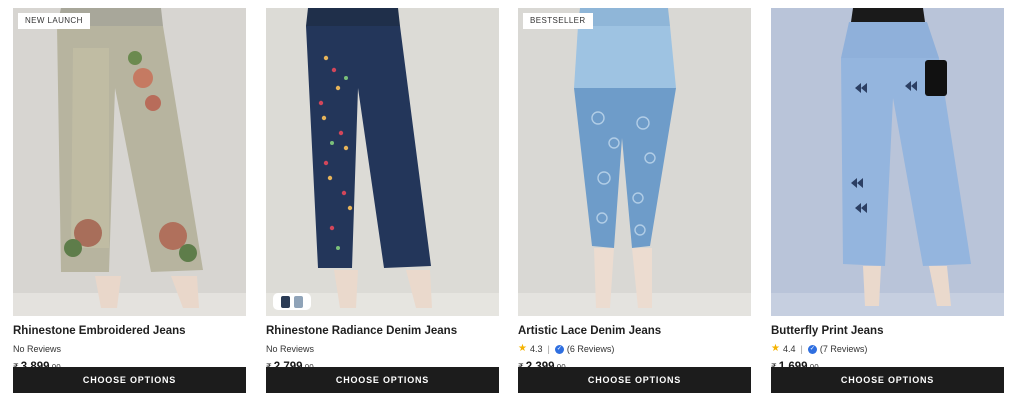  What do you see at coordinates (54, 21) in the screenshot?
I see `badge-new-launch: NEW LAUNCH` at bounding box center [54, 21].